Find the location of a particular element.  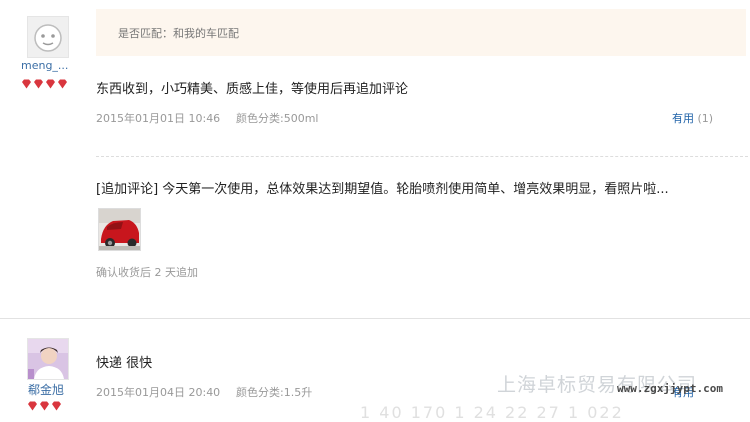

match-label: 是否匹配：和我的车匹配 is located at coordinates (178, 33).